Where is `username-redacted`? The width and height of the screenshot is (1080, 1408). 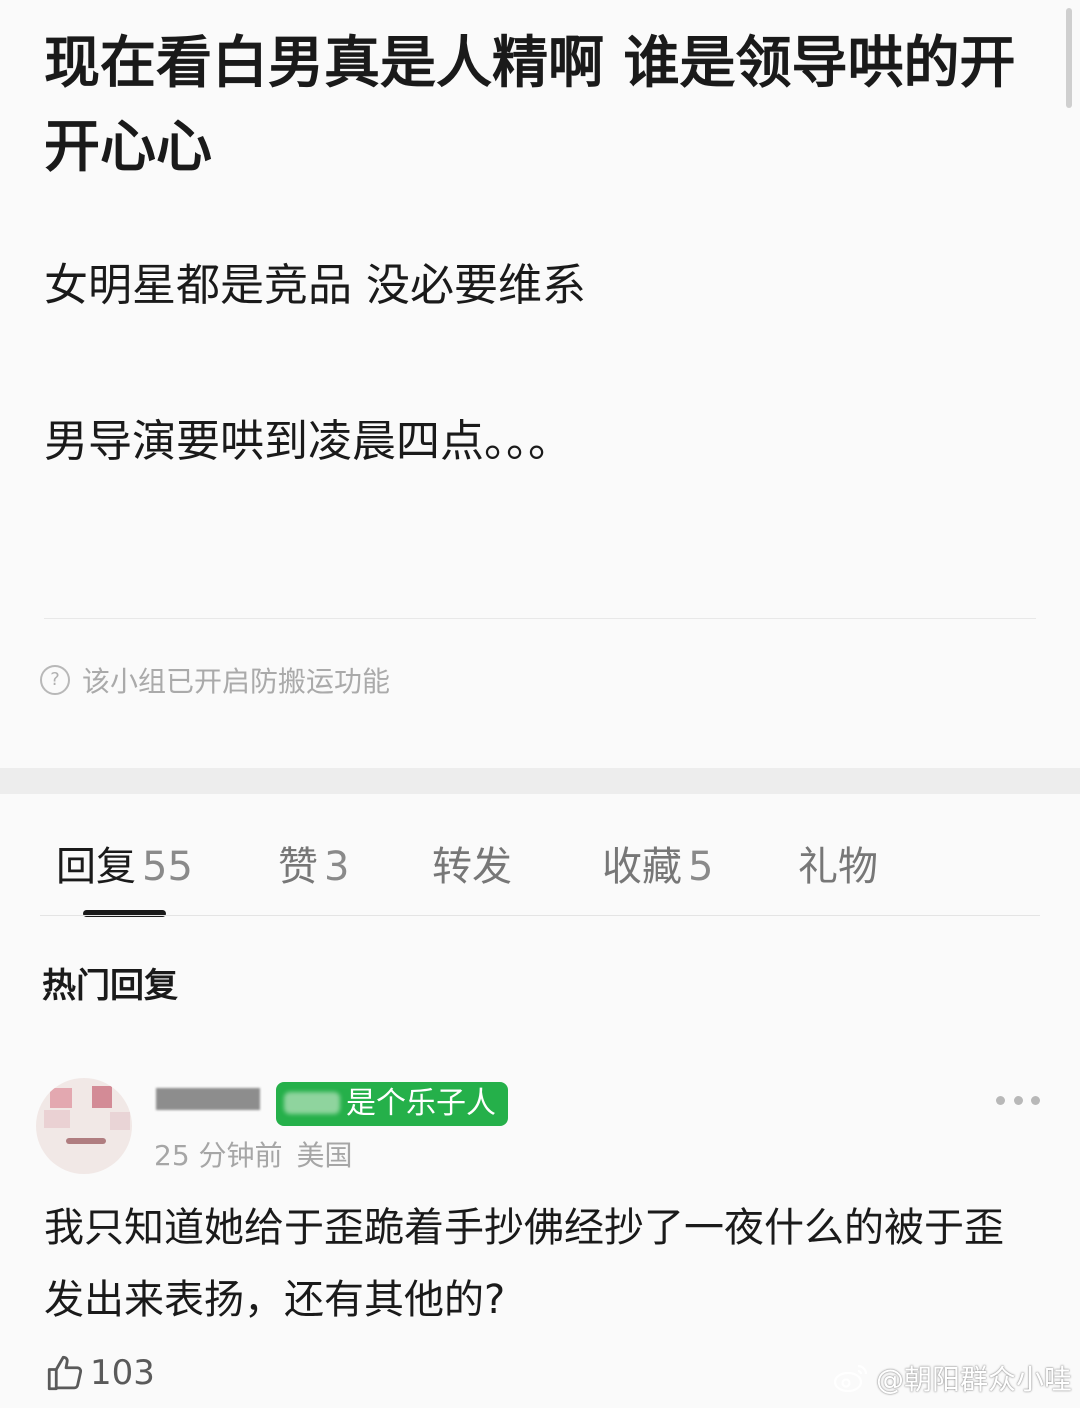
username-redacted is located at coordinates (208, 1099).